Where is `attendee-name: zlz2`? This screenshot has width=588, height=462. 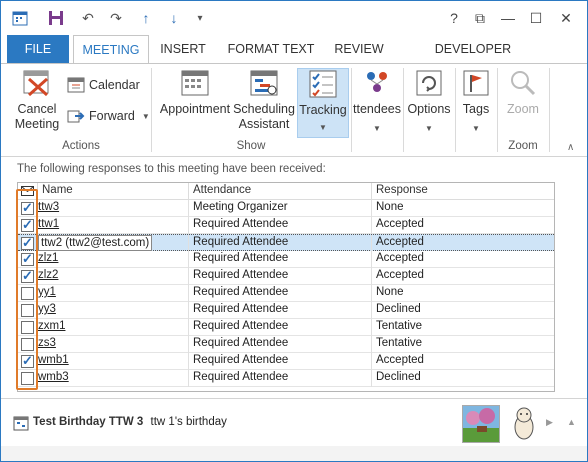
attendee-name: zlz2 is located at coordinates (48, 275).